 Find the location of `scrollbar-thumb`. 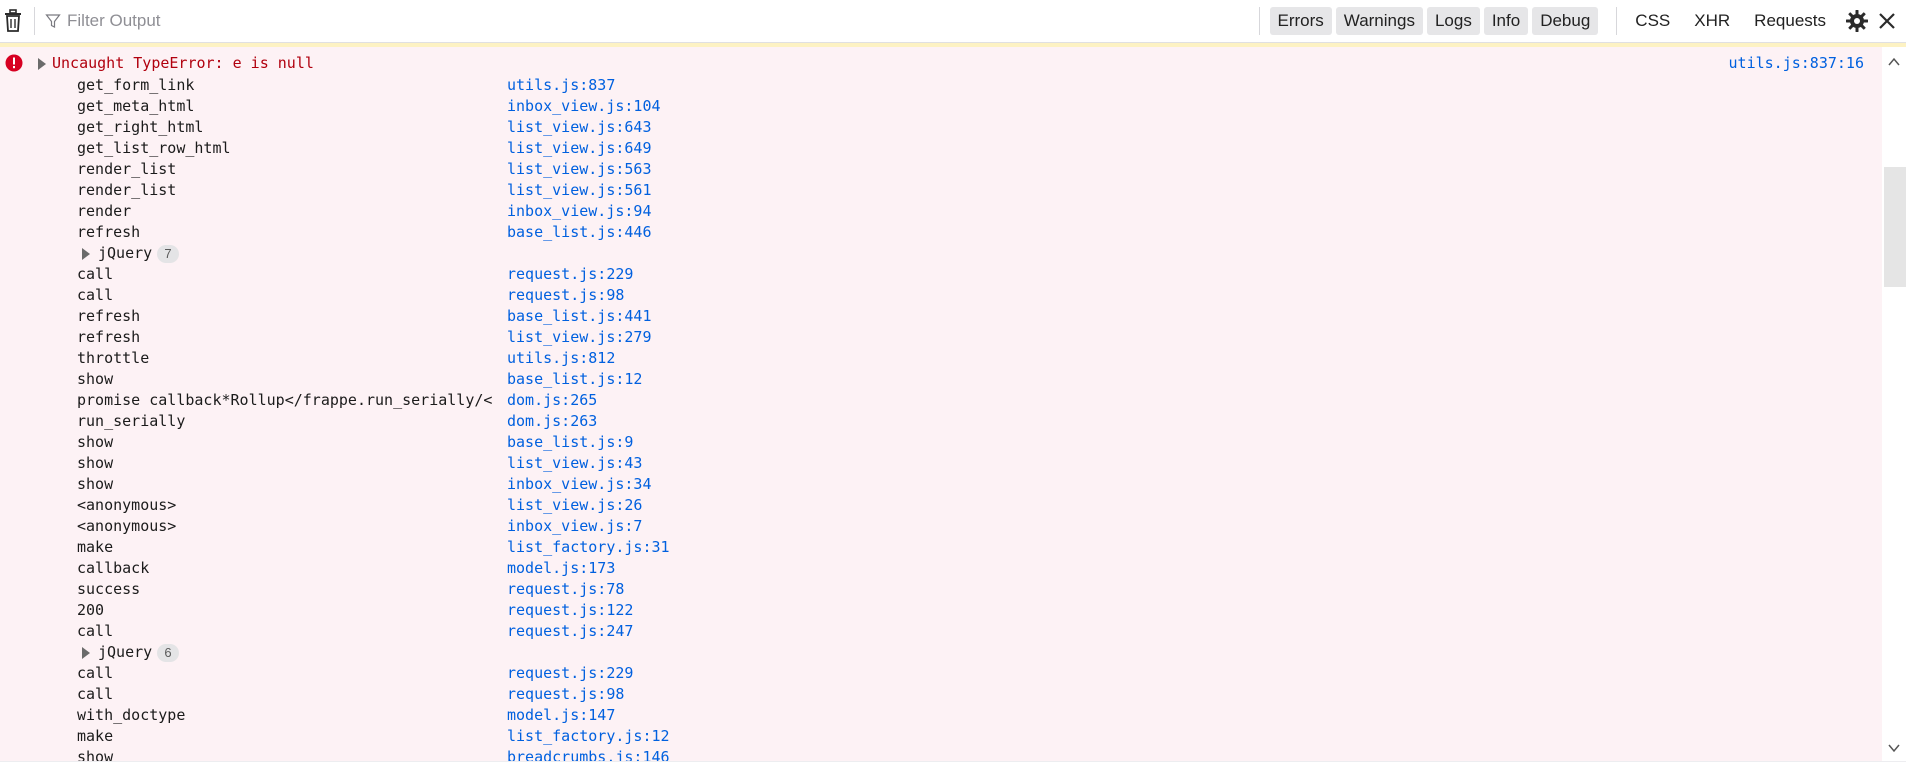

scrollbar-thumb is located at coordinates (1895, 227).